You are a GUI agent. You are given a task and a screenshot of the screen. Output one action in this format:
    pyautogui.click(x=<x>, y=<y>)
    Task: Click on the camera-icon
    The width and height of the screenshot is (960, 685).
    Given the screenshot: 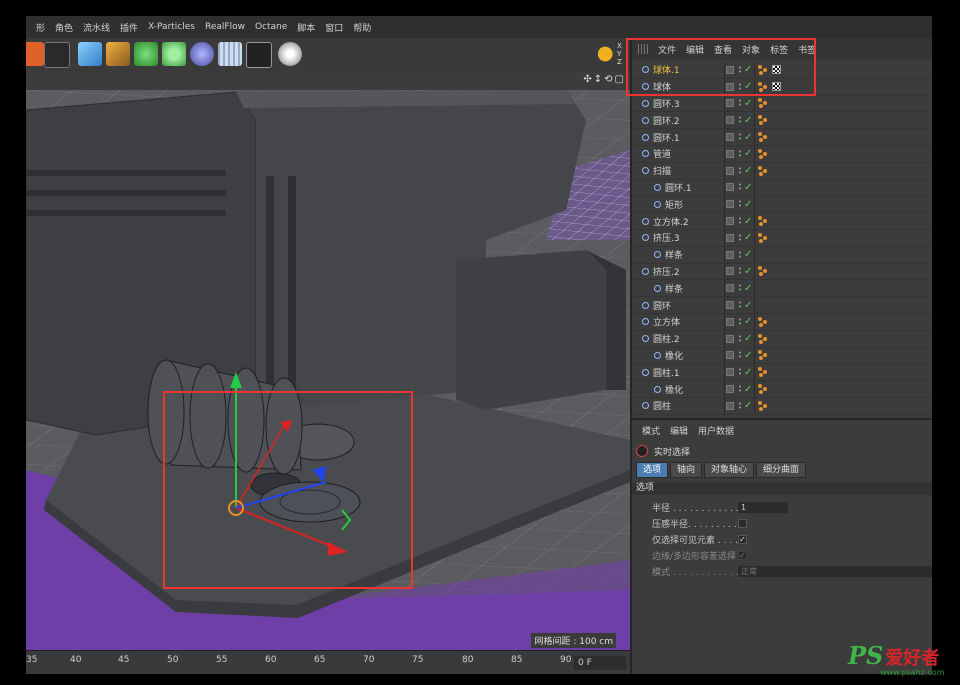 What is the action you would take?
    pyautogui.click(x=259, y=55)
    